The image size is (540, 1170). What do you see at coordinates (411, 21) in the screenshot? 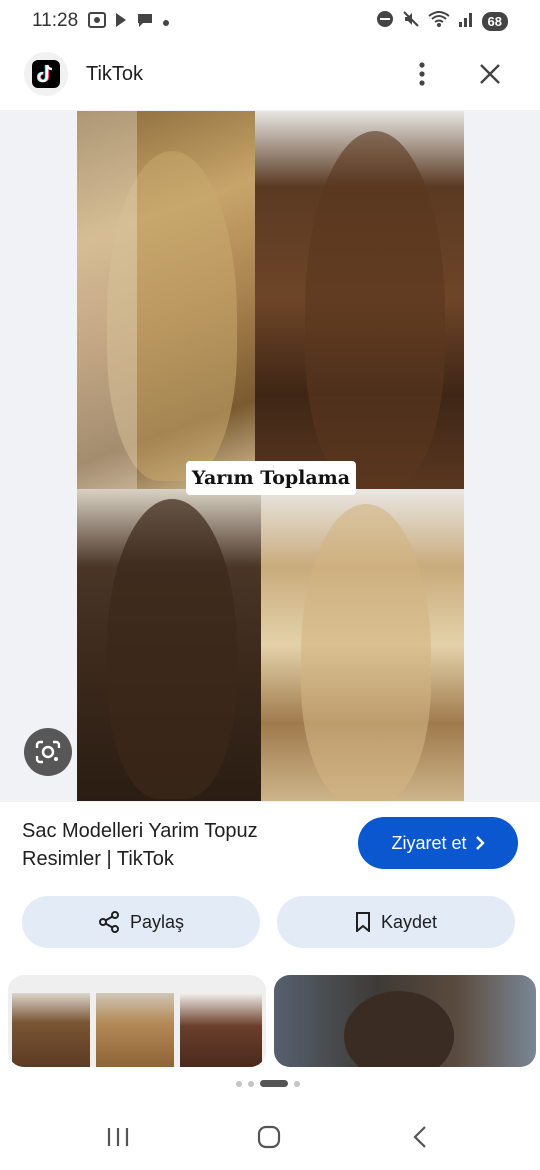
I see `mute-icon` at bounding box center [411, 21].